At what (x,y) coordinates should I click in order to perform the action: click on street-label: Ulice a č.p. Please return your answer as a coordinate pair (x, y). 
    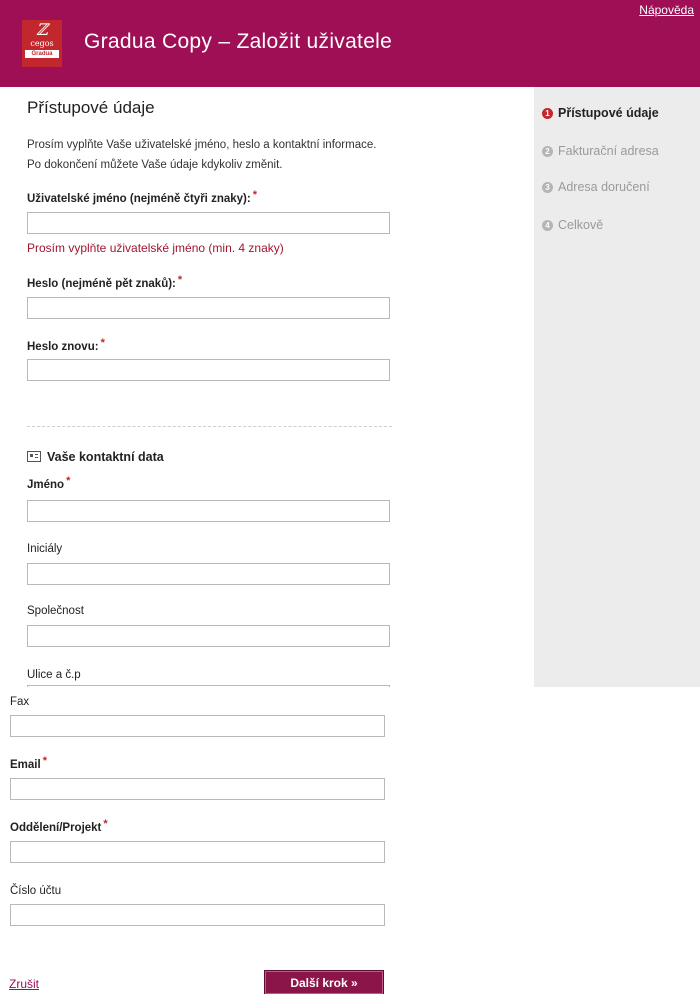
    Looking at the image, I should click on (54, 675).